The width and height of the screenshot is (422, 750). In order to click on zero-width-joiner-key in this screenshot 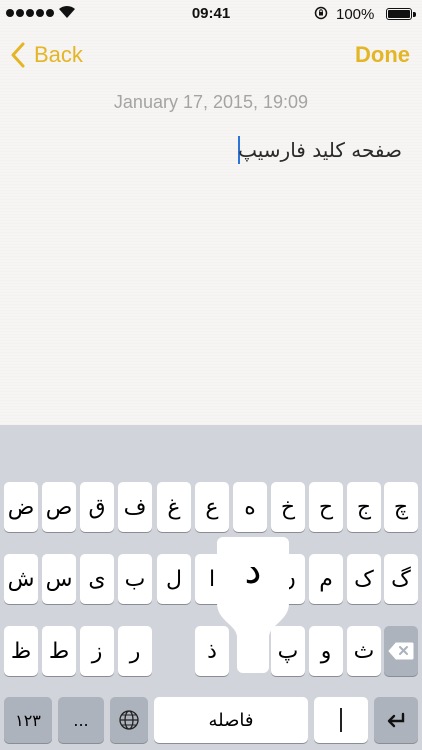, I will do `click(341, 720)`.